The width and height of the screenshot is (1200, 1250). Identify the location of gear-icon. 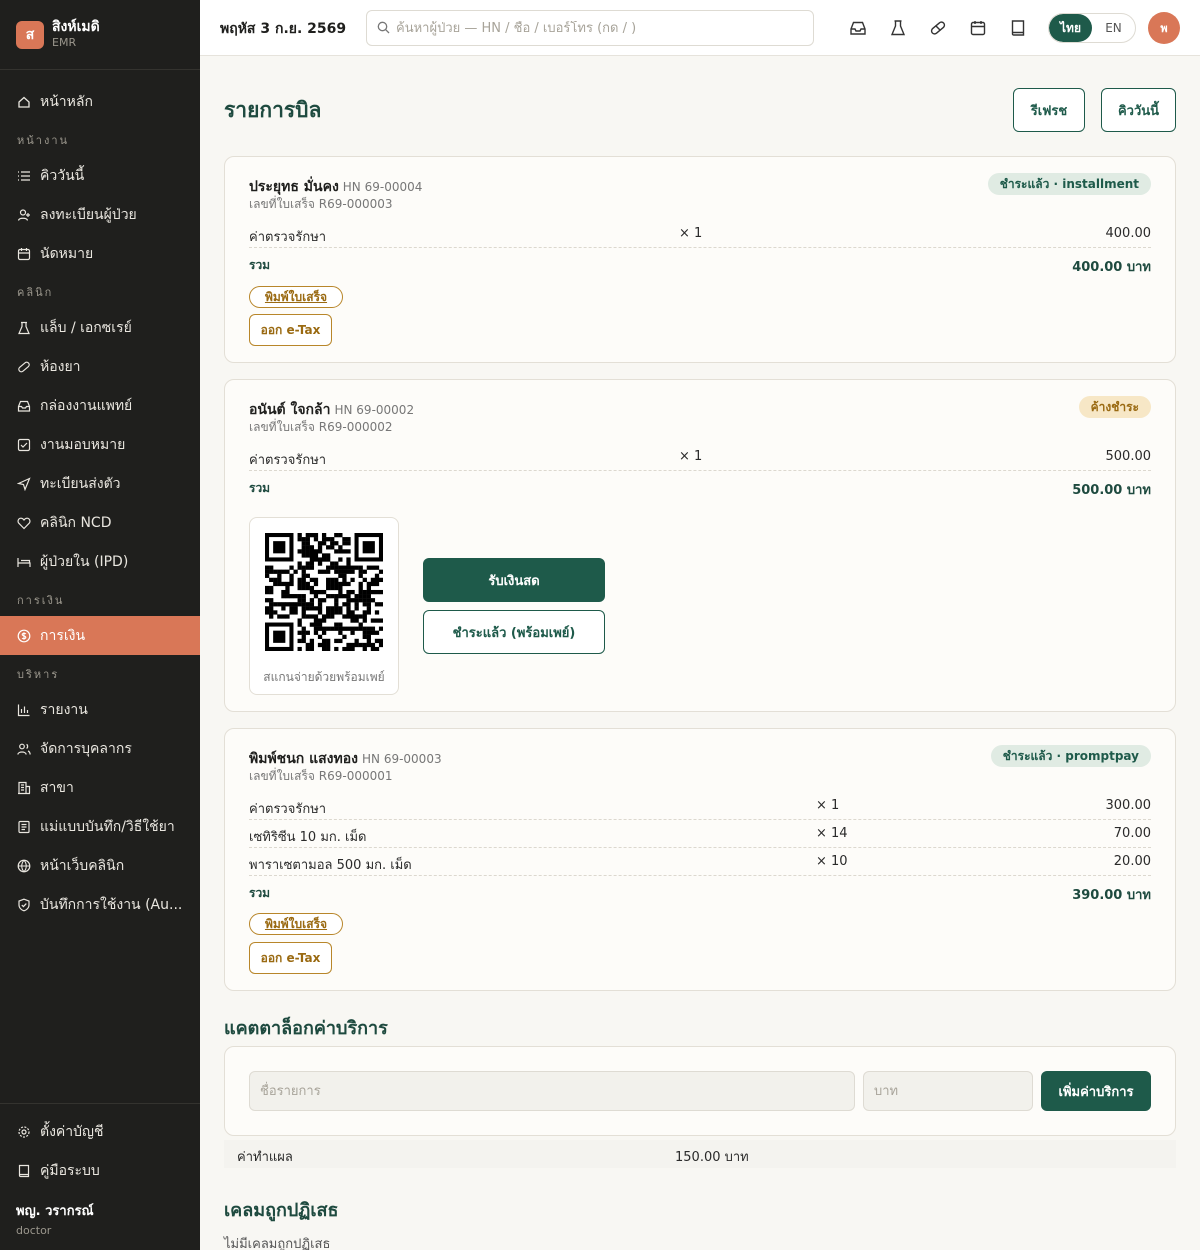
(24, 1132).